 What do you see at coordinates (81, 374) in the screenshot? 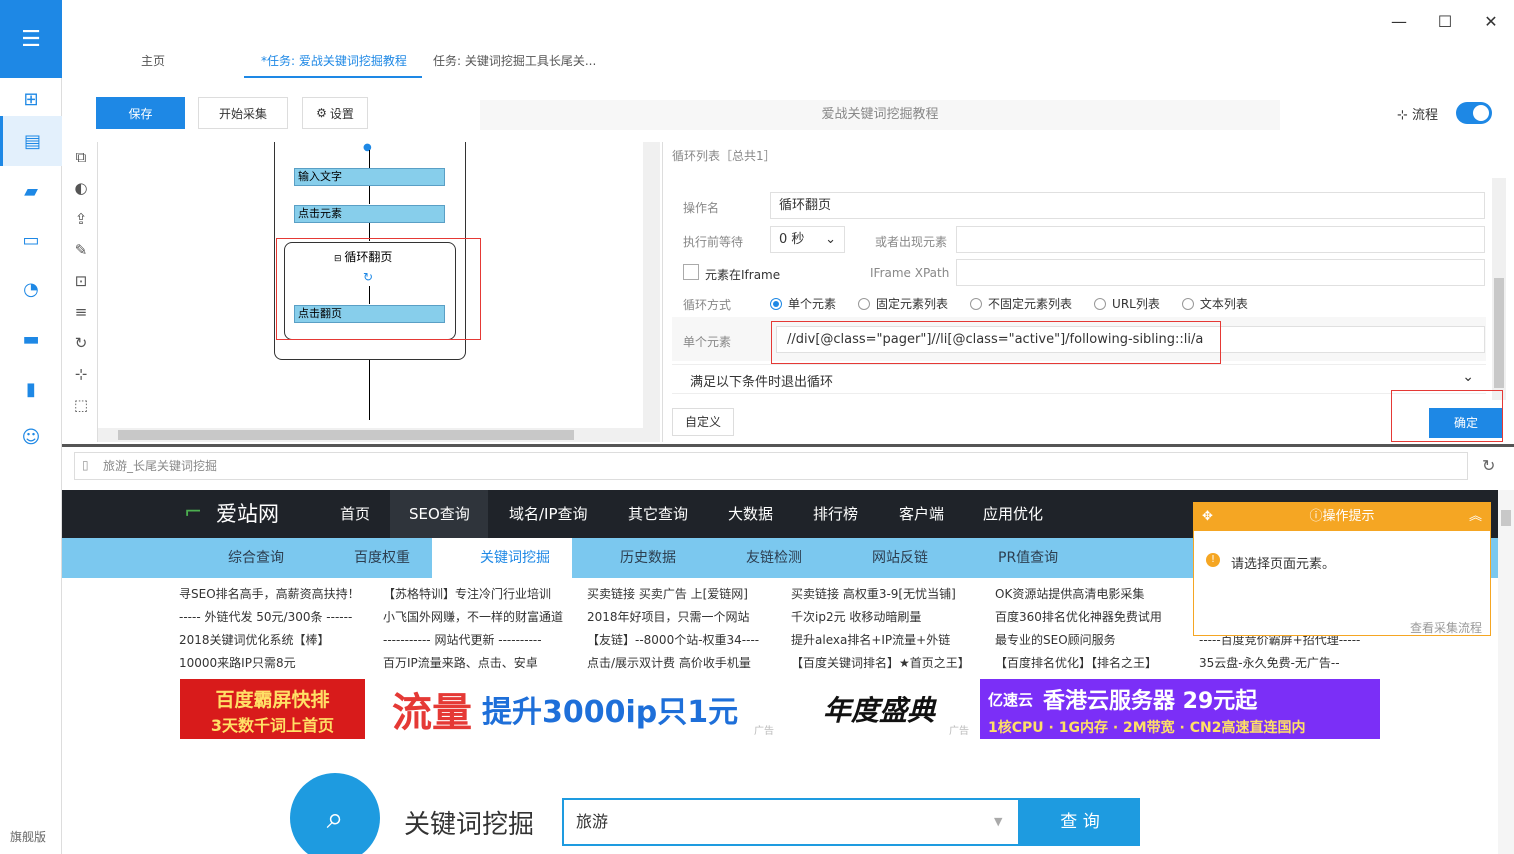
I see `branch-icon: ⊹` at bounding box center [81, 374].